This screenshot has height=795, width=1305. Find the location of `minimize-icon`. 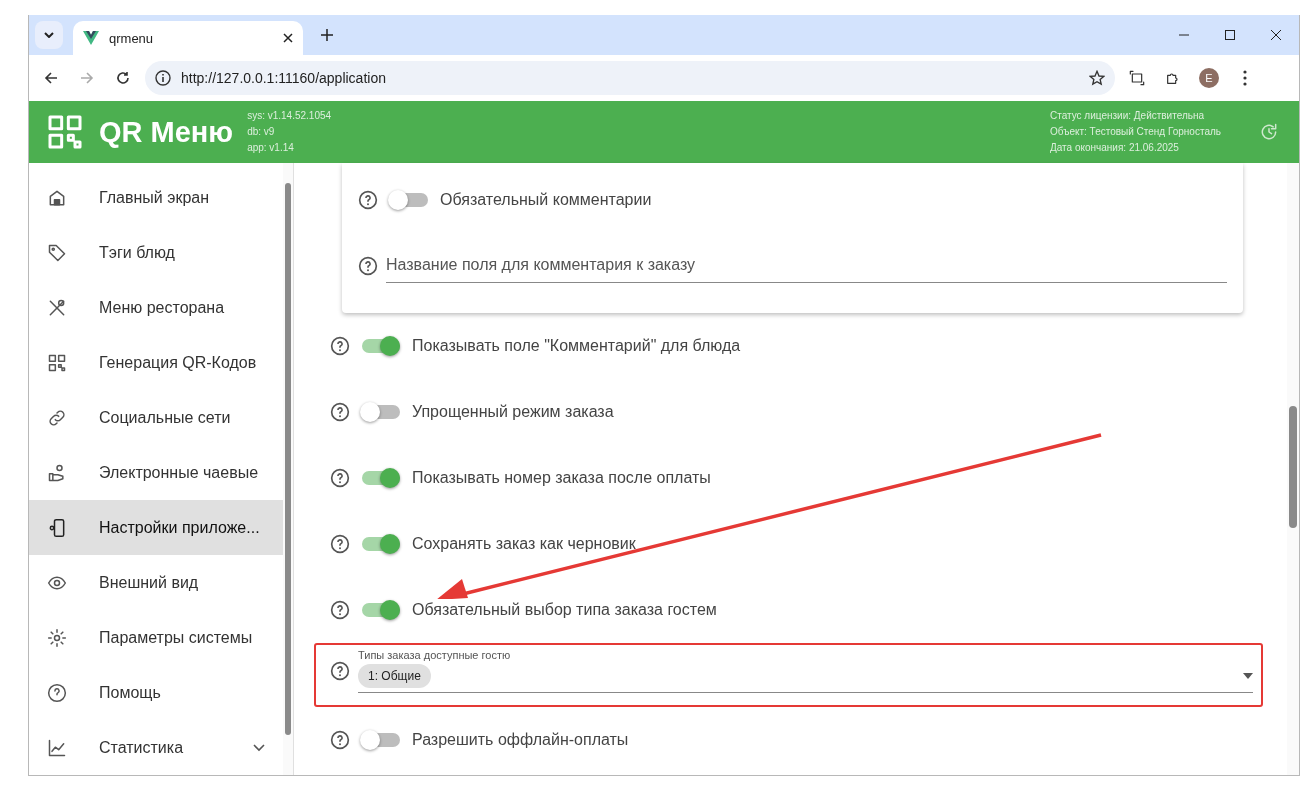

minimize-icon is located at coordinates (1184, 35).